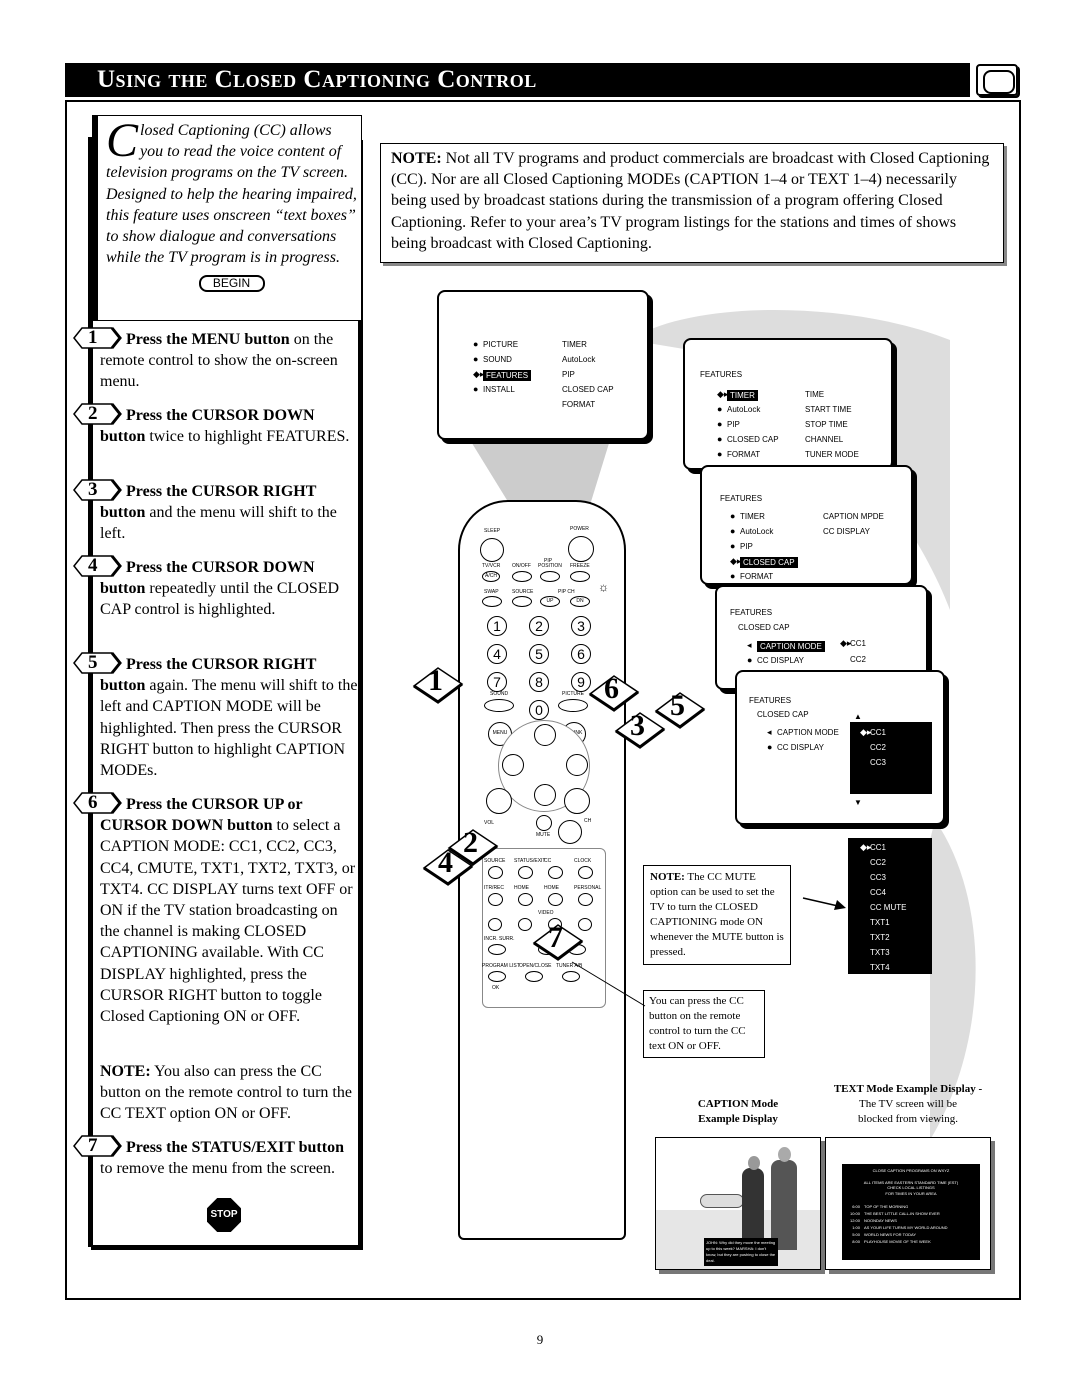 This screenshot has width=1080, height=1397. I want to click on caption-mode-option: CC3, so click(878, 877).